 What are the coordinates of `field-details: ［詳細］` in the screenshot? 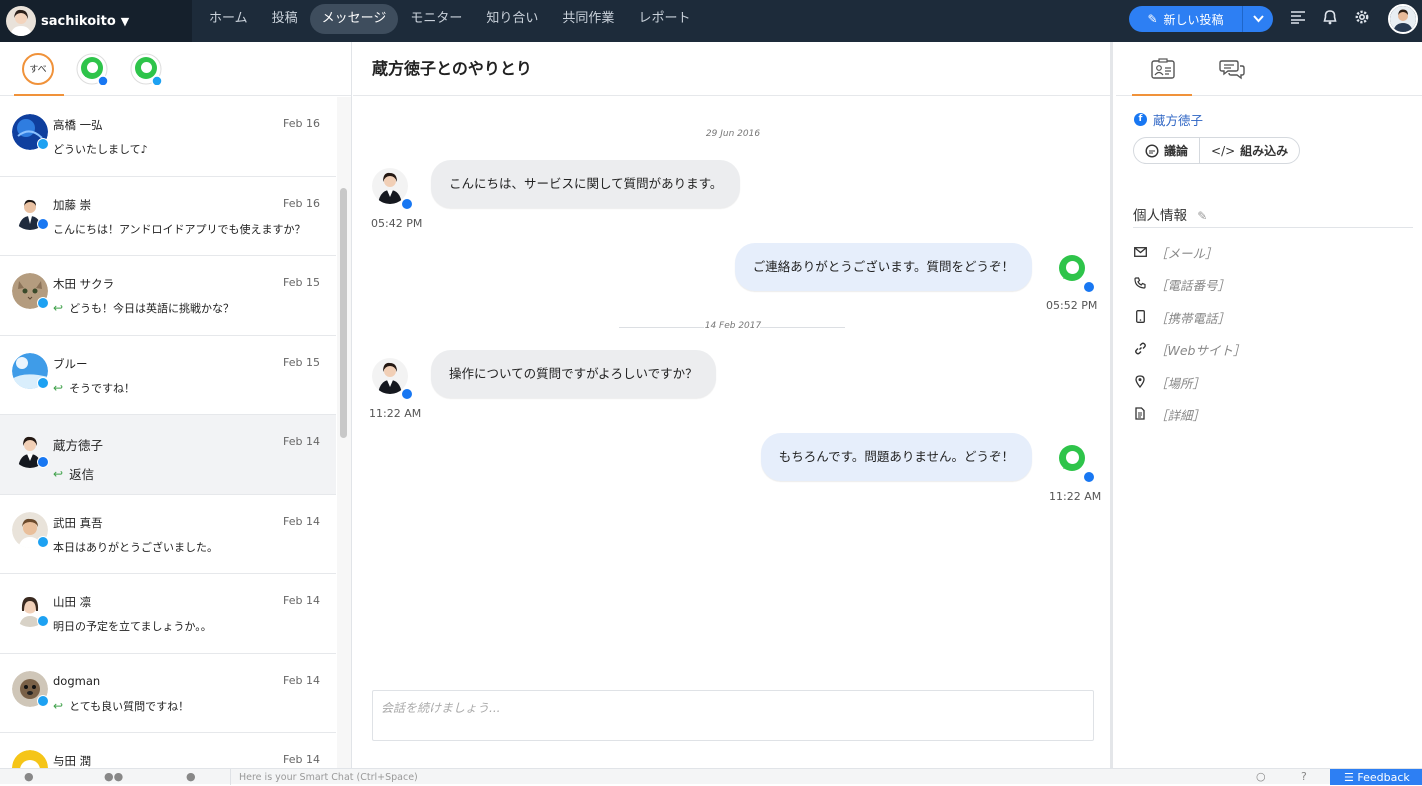 It's located at (1169, 414).